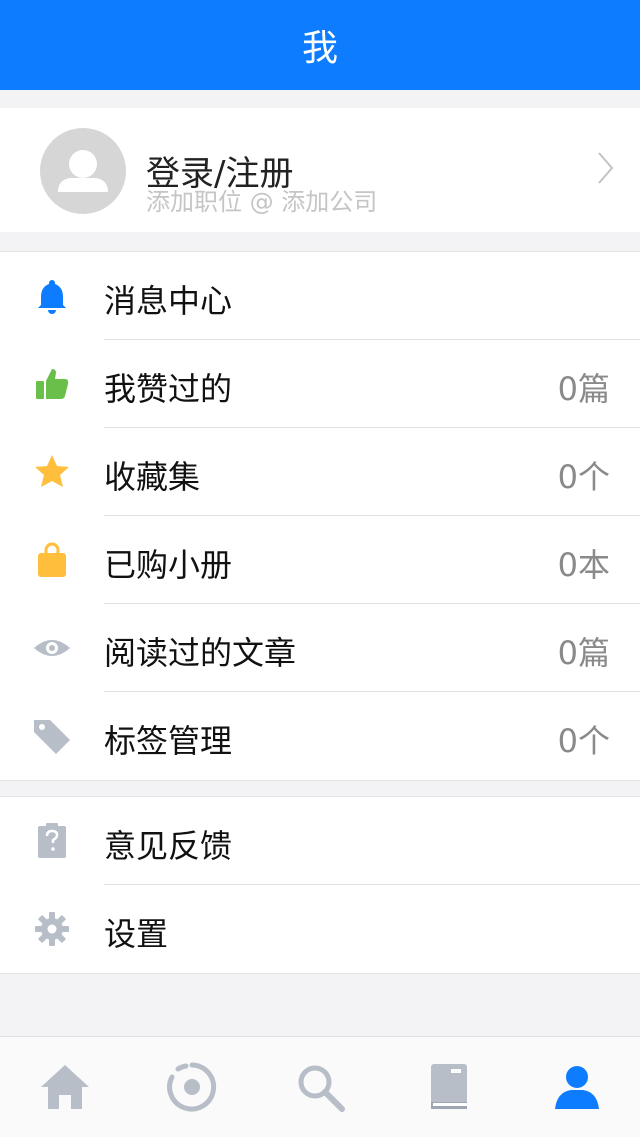  Describe the element at coordinates (52, 929) in the screenshot. I see `gear-icon` at that location.